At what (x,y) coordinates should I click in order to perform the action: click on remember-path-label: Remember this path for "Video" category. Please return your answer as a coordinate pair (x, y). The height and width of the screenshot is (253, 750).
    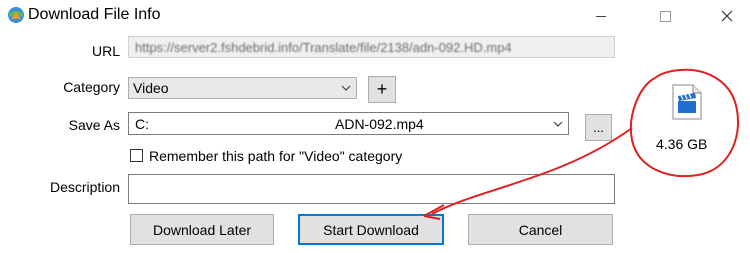
    Looking at the image, I should click on (275, 156).